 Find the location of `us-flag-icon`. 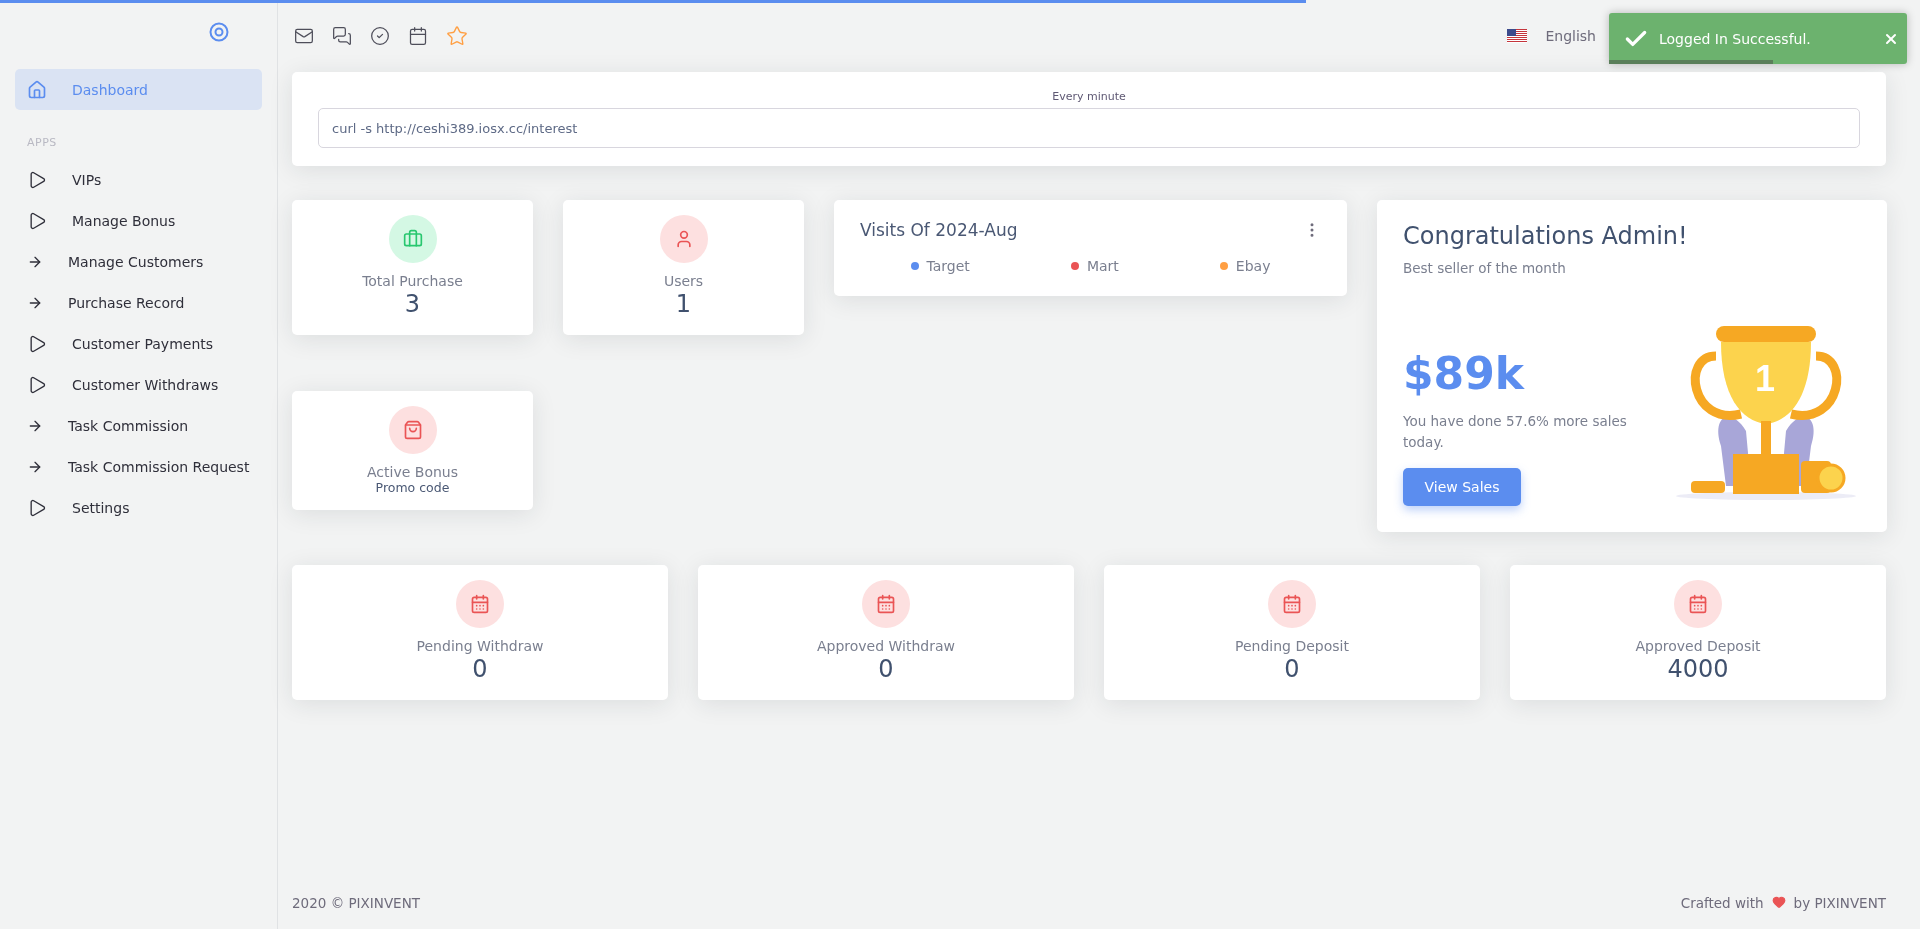

us-flag-icon is located at coordinates (1517, 36).